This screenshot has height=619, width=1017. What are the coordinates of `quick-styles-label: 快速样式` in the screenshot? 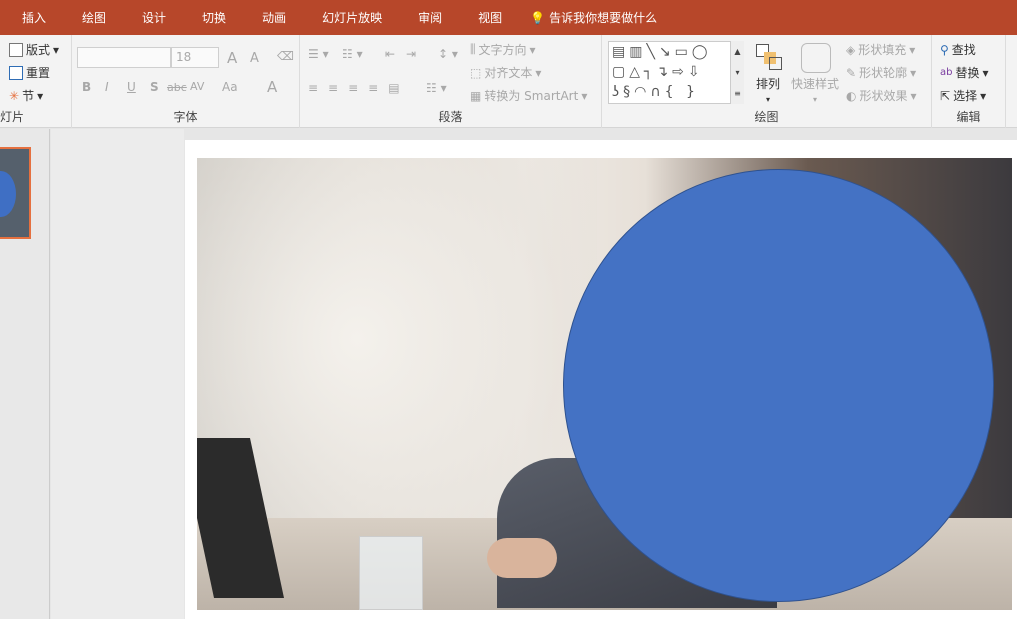 It's located at (815, 84).